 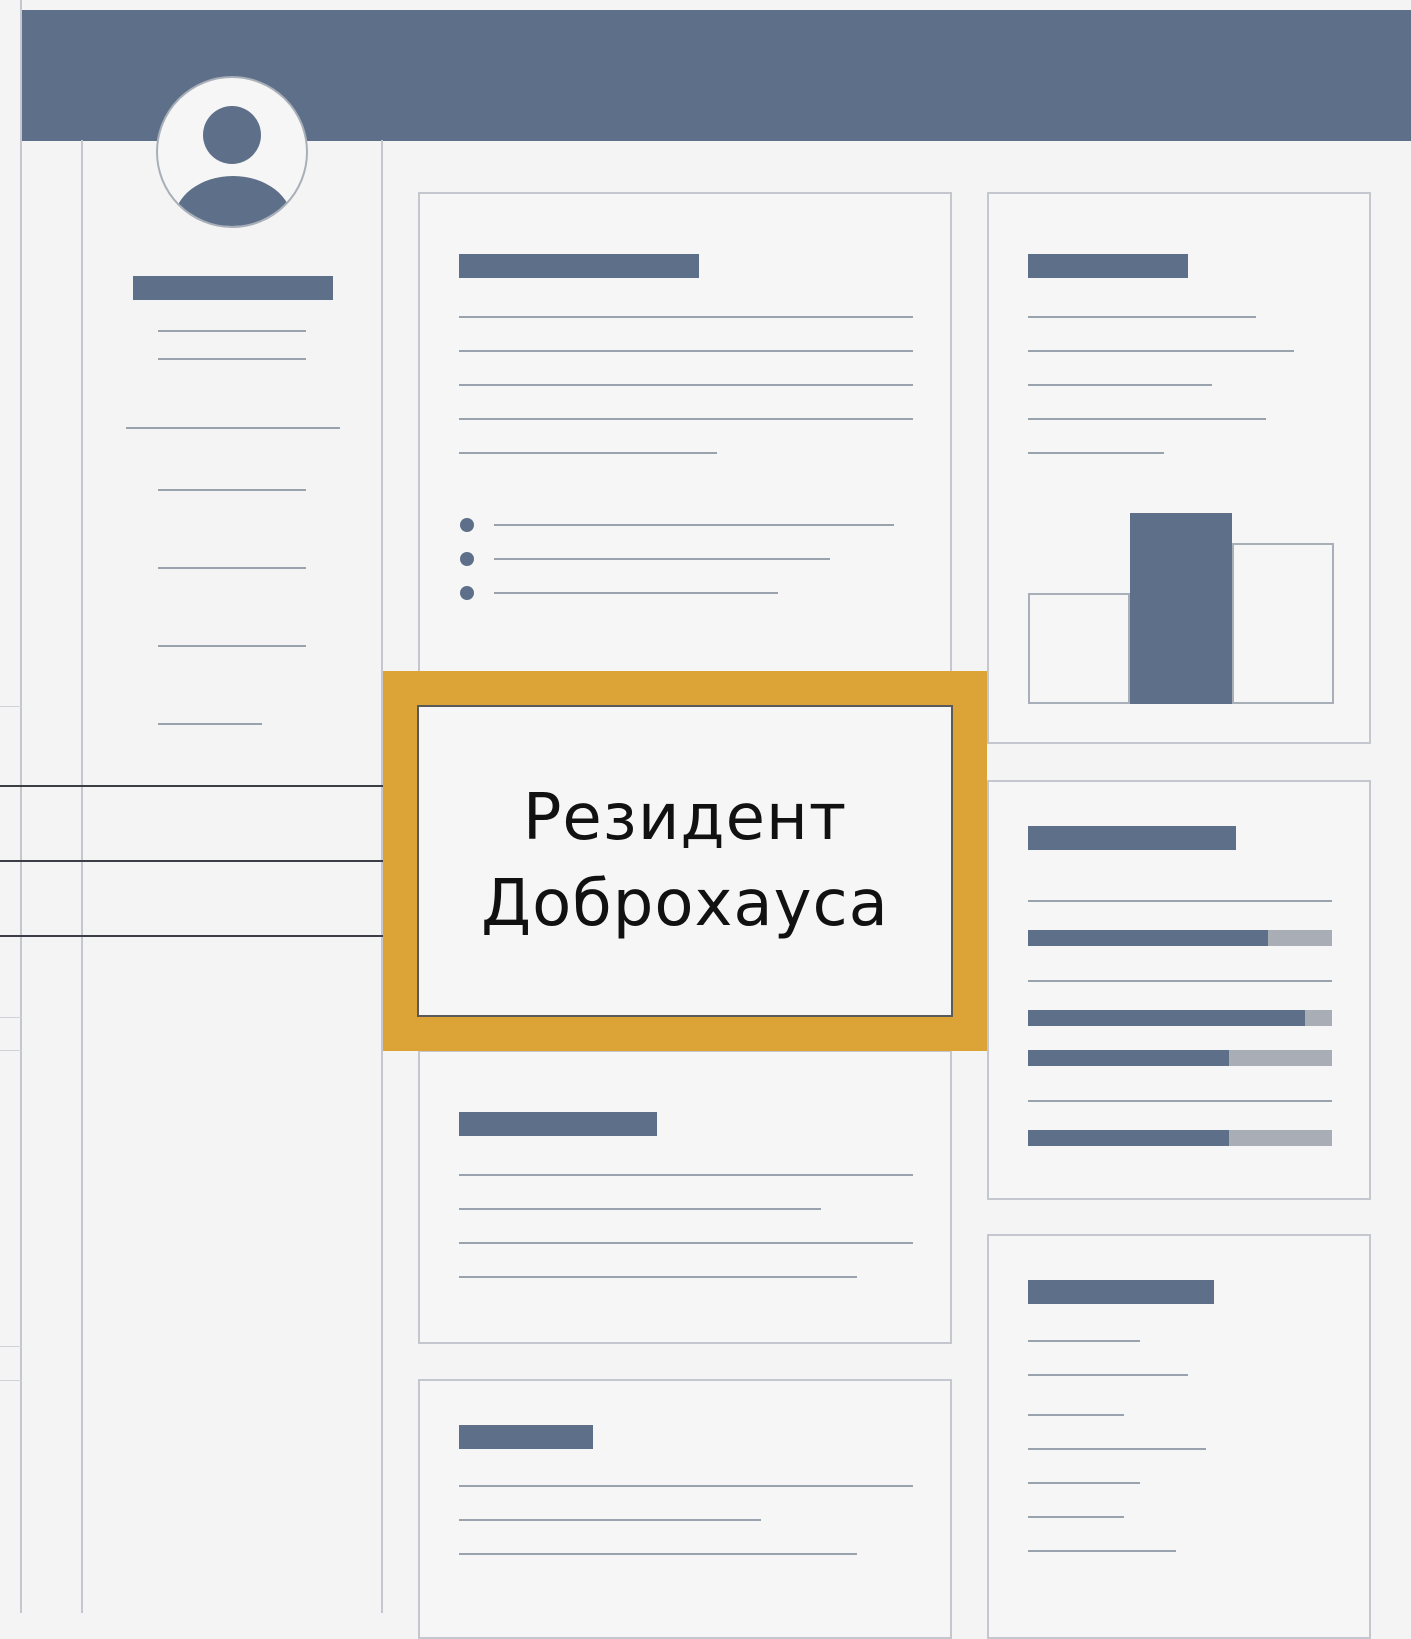 I want to click on resident-label-line2: Доброхауса, so click(x=685, y=904).